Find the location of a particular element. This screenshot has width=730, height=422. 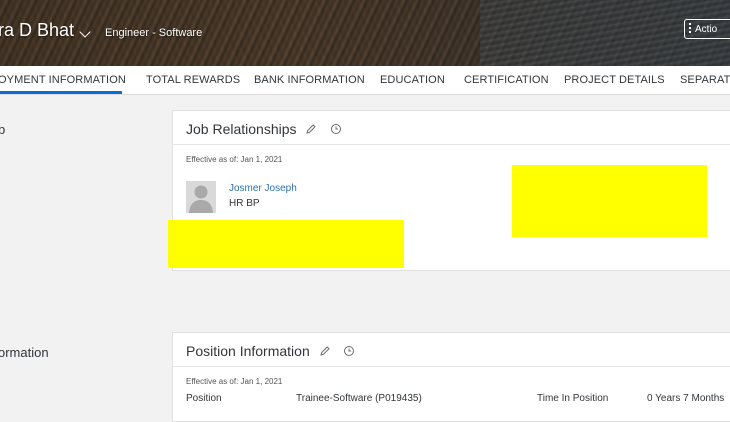

tab-employment-information: OYMENT INFORMATION is located at coordinates (63, 80).